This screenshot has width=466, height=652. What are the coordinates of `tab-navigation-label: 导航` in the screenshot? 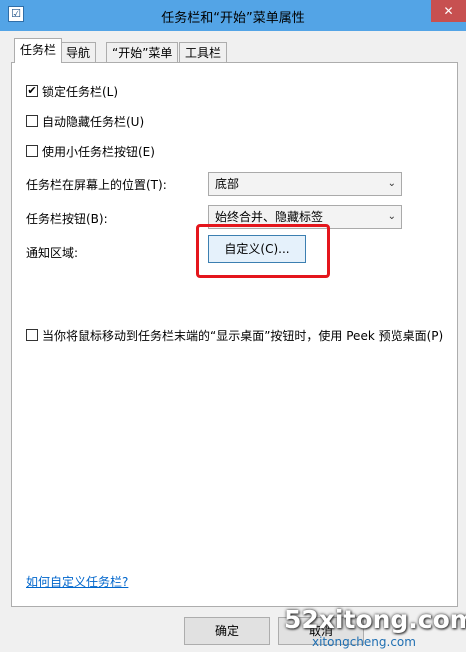 It's located at (78, 53).